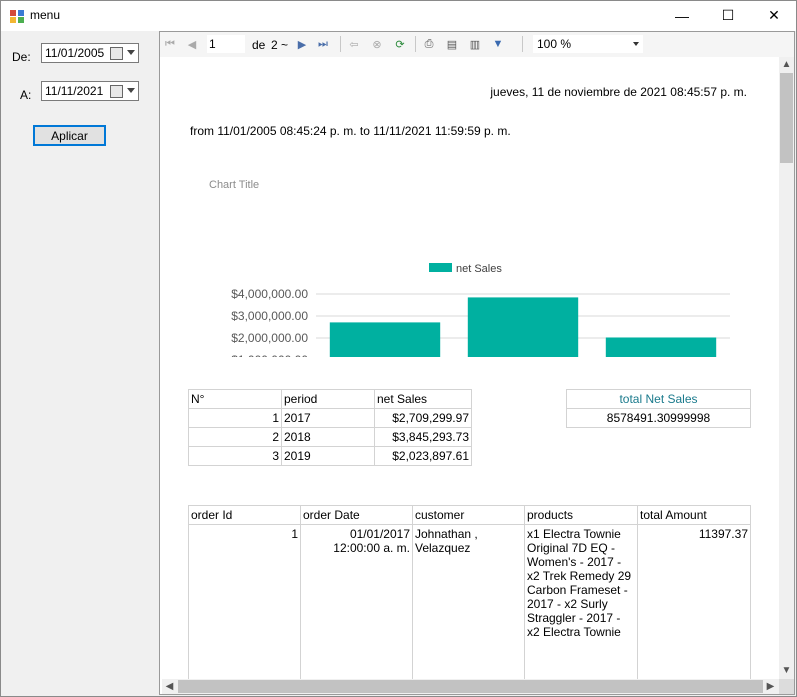 This screenshot has height=697, width=797. What do you see at coordinates (554, 44) in the screenshot?
I see `zoom-value: 100 %` at bounding box center [554, 44].